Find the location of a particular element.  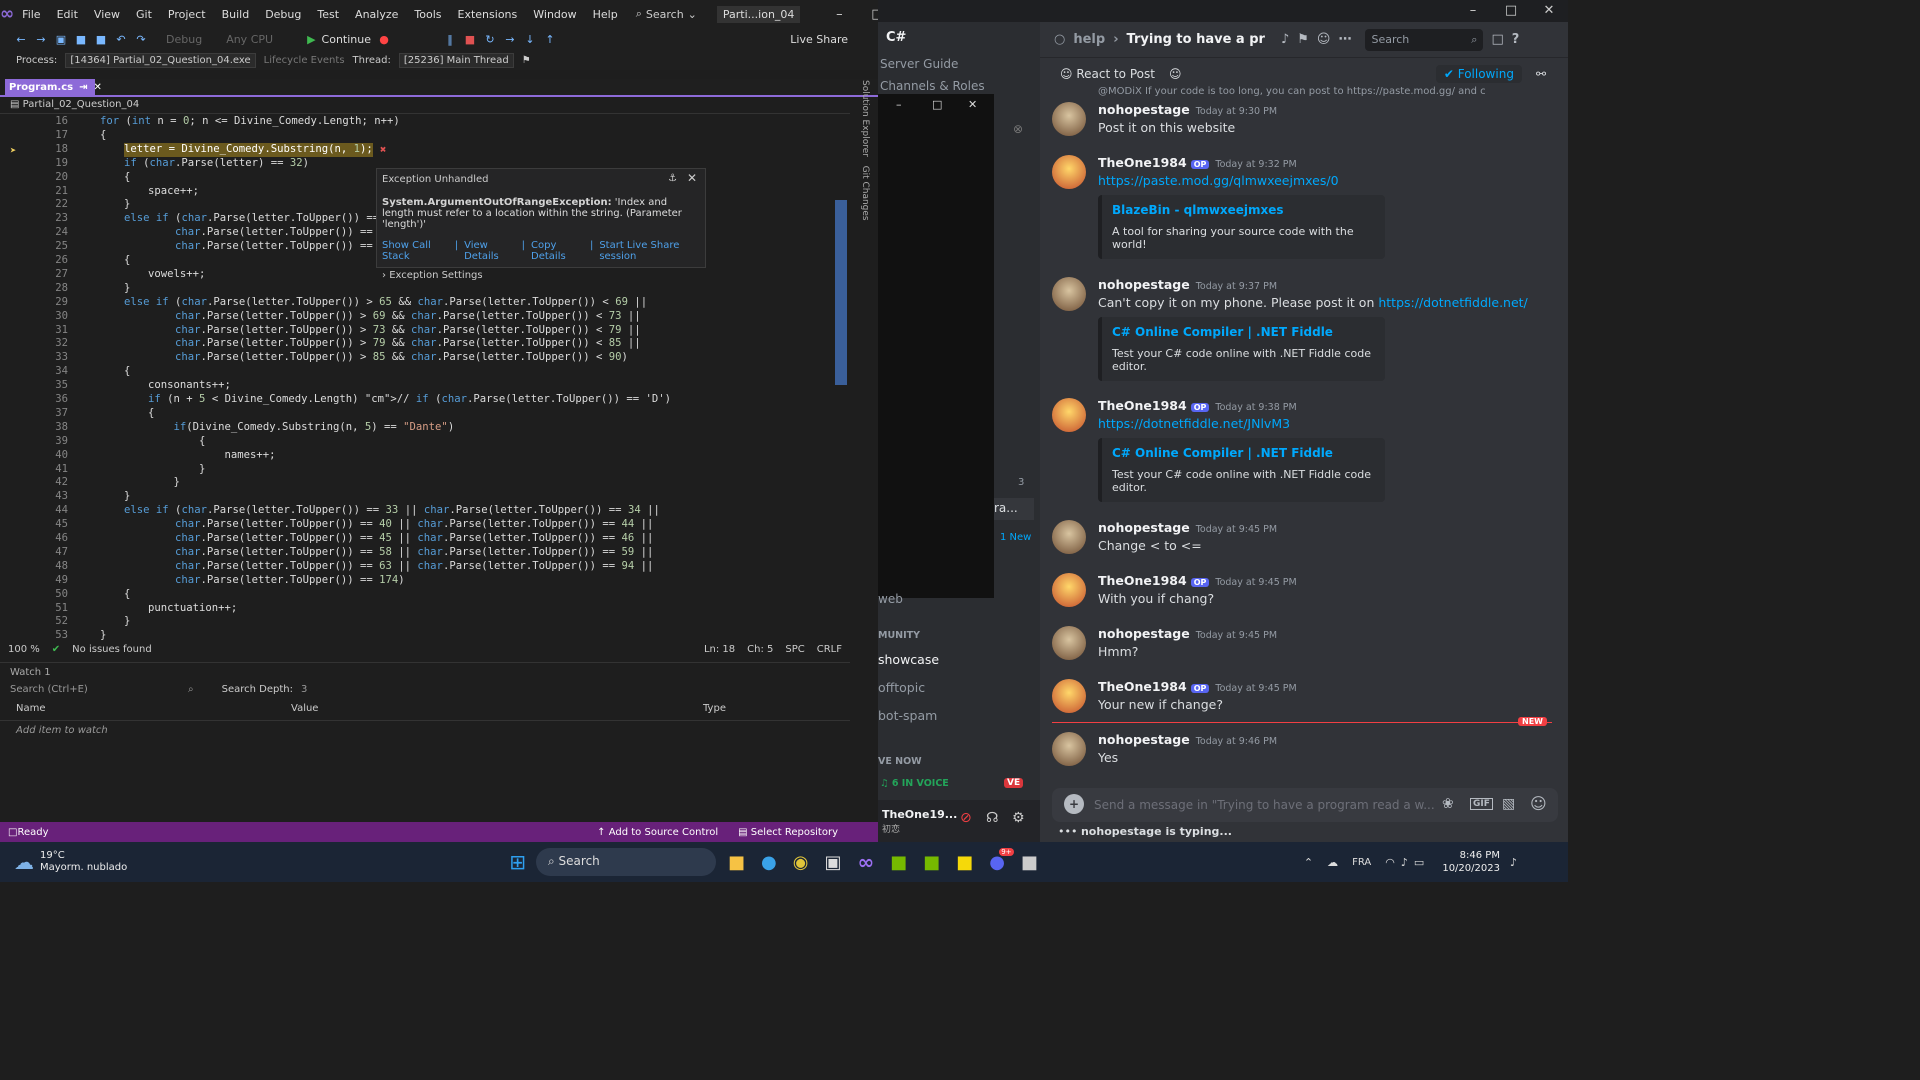

weather-cloud-icon: ☁ is located at coordinates (24, 862).